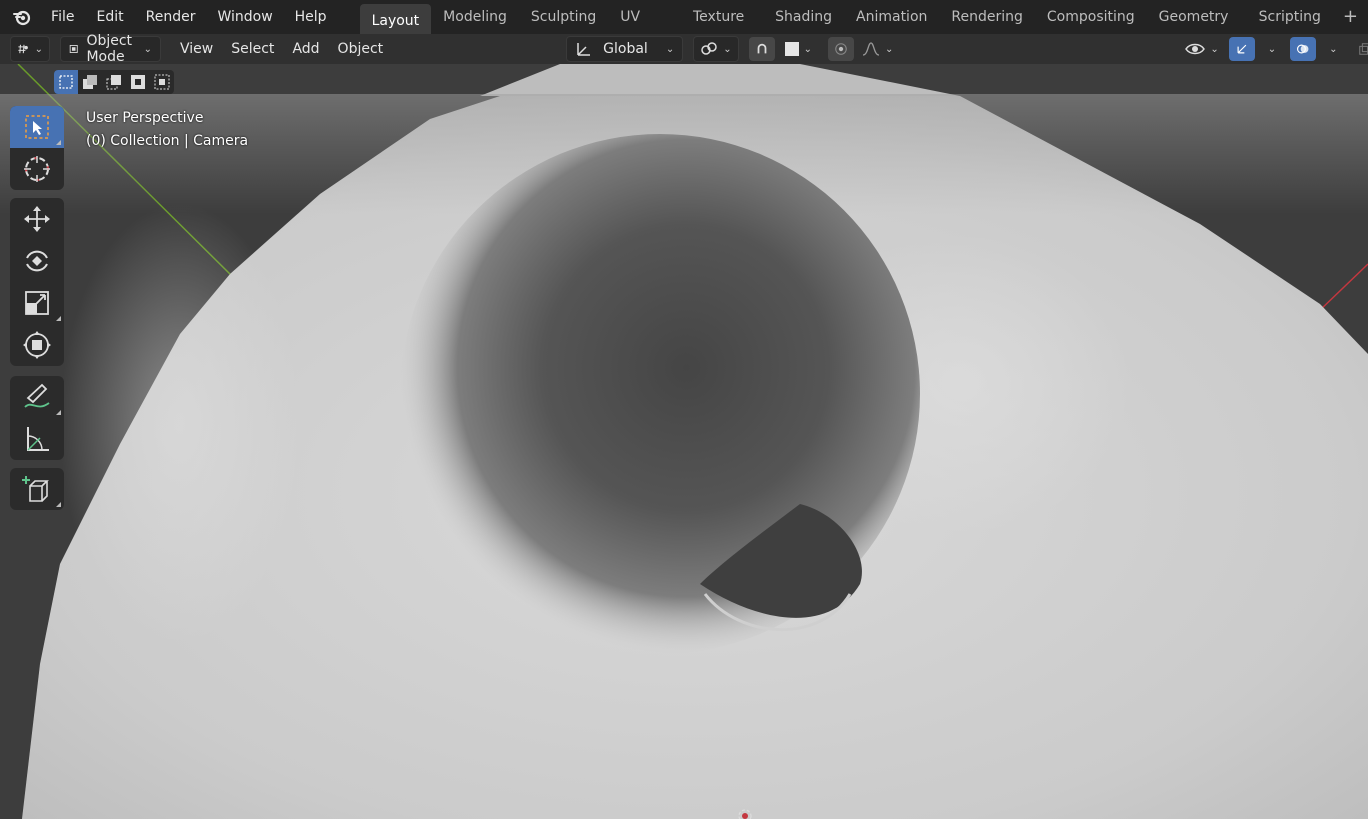 The height and width of the screenshot is (819, 1368). Describe the element at coordinates (361, 49) in the screenshot. I see `menu-object: Object` at that location.